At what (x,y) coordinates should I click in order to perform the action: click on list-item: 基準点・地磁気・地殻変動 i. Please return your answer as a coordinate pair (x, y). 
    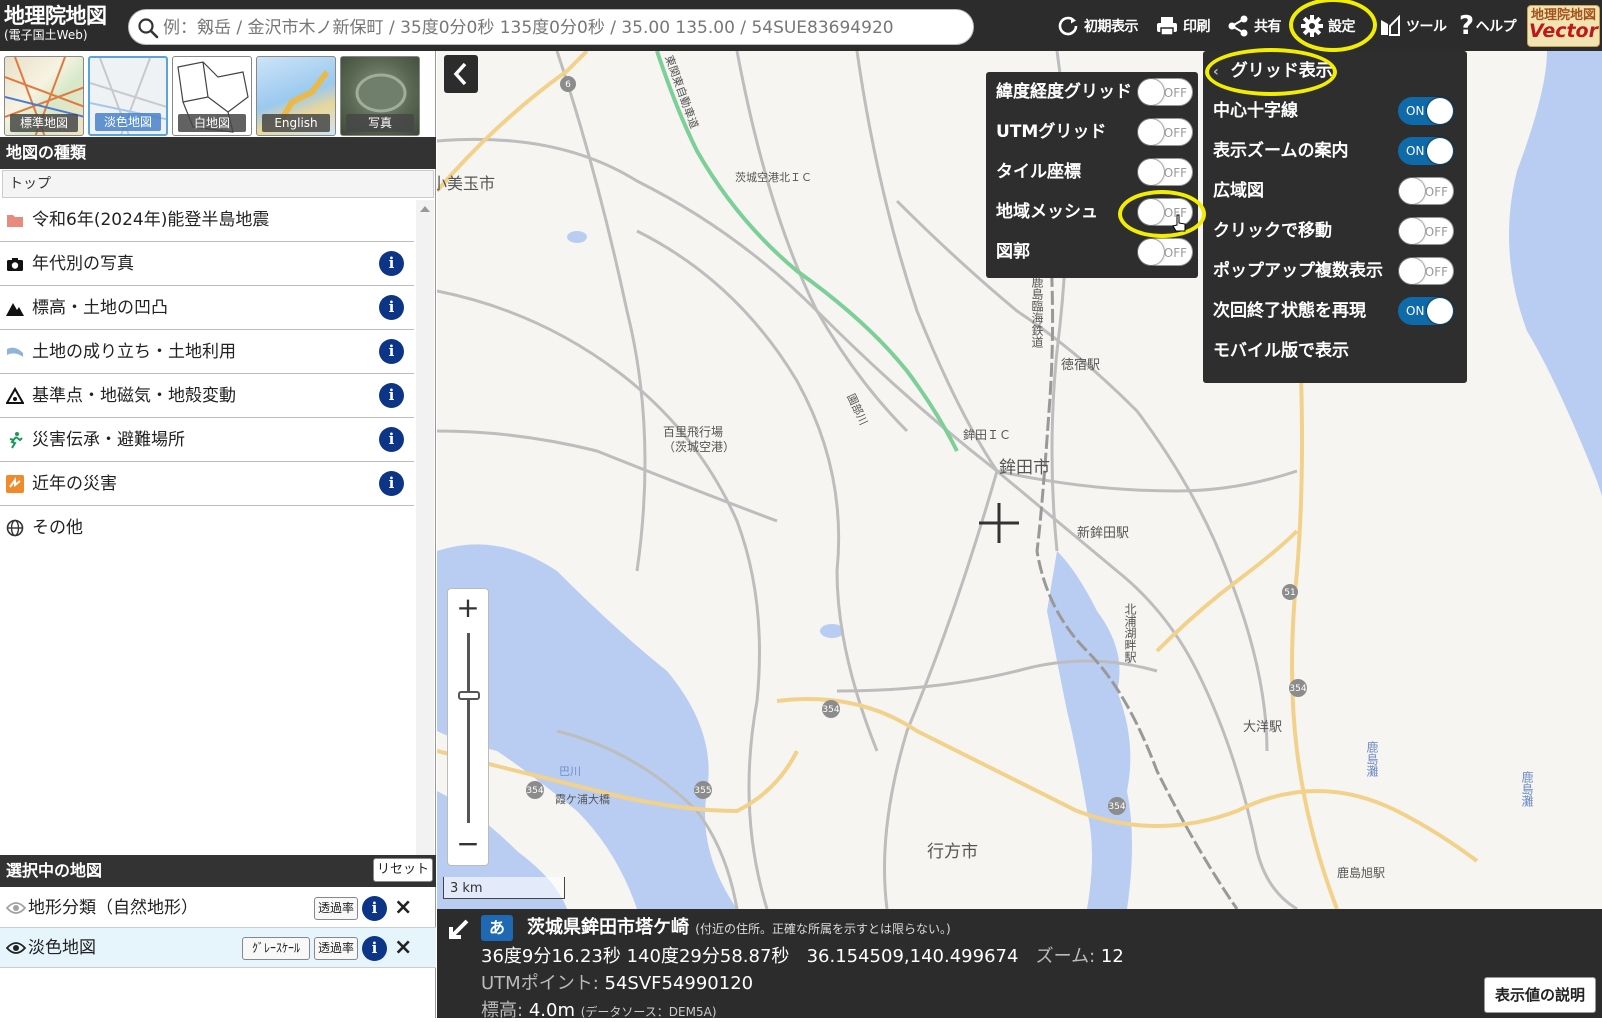
    Looking at the image, I should click on (207, 396).